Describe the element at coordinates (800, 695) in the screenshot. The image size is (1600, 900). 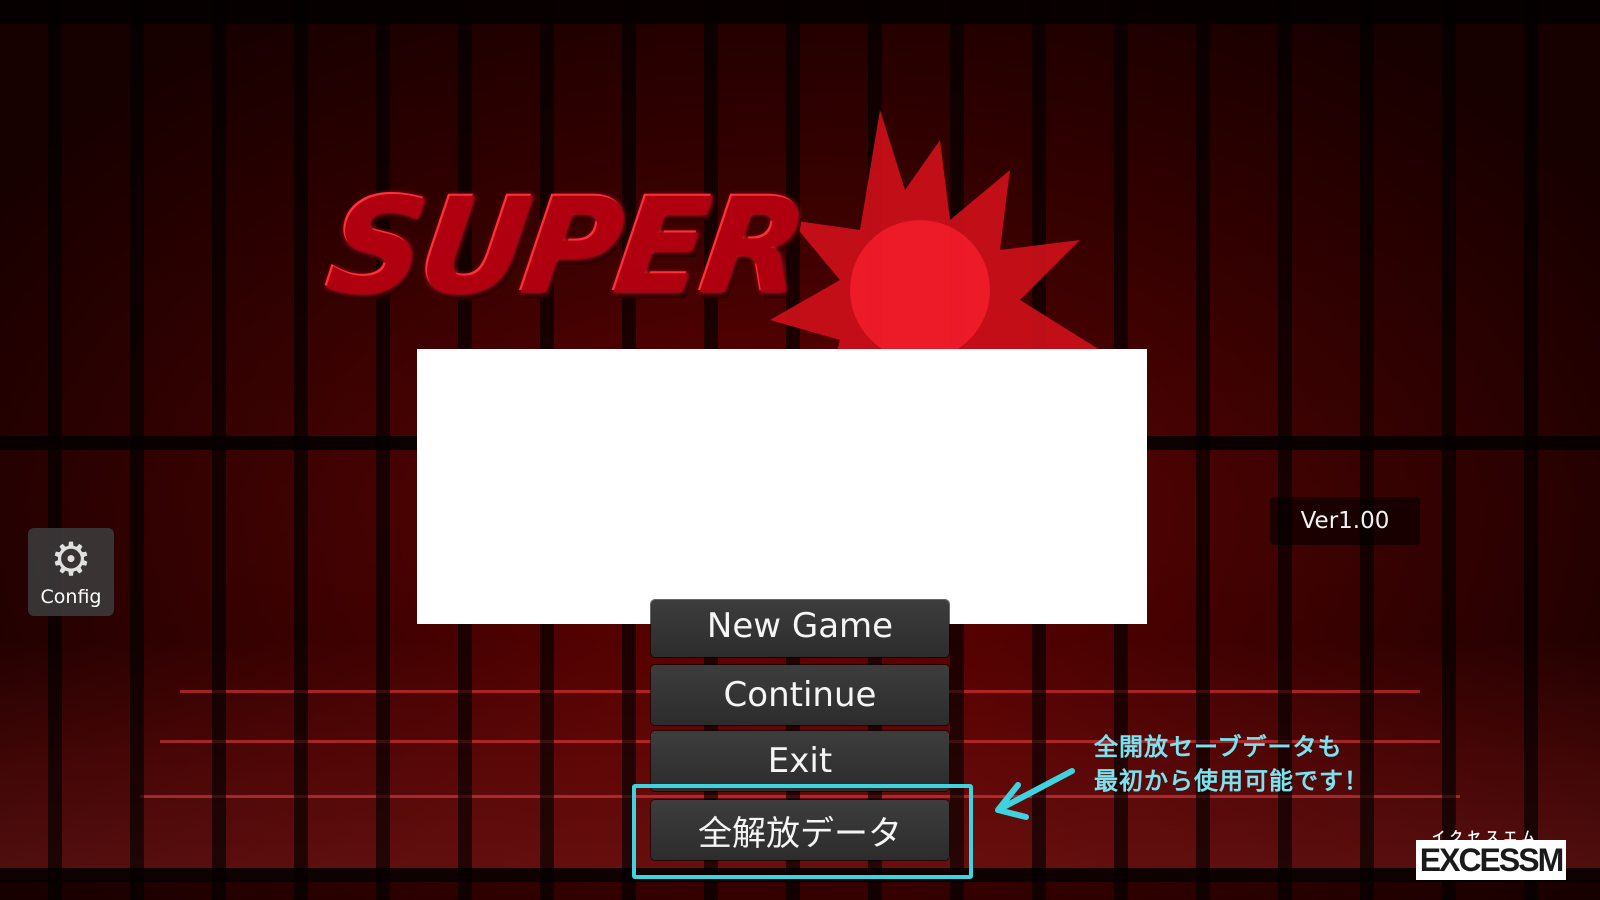
I see `continue-button: Continue` at that location.